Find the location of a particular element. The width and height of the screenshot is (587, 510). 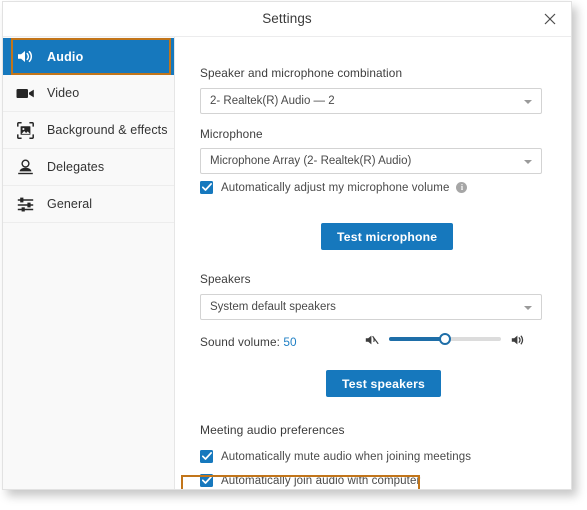

sidebar-item-label: Delegates is located at coordinates (76, 167).